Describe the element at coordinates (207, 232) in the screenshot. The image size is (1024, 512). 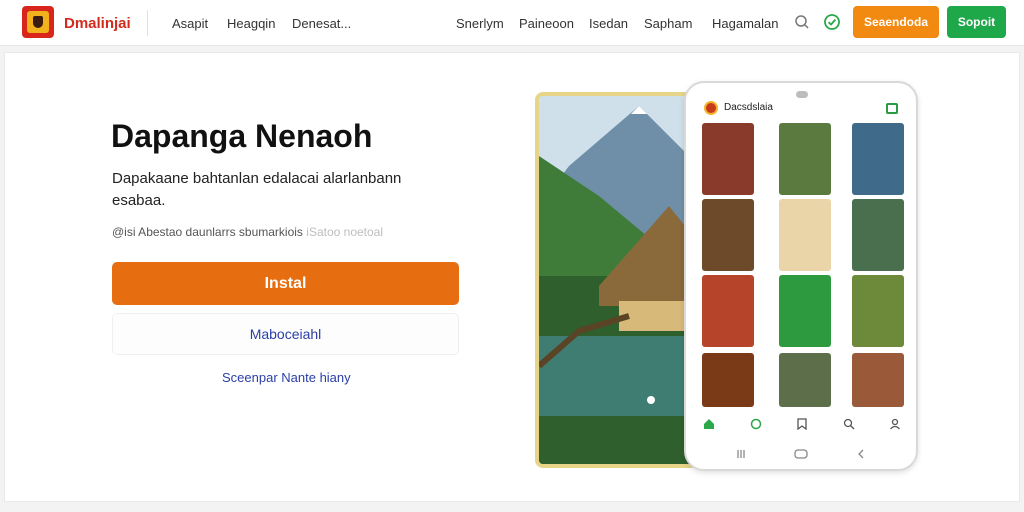
I see `meta-text: @isi Abestao daunlarrs sbumarkiois` at that location.